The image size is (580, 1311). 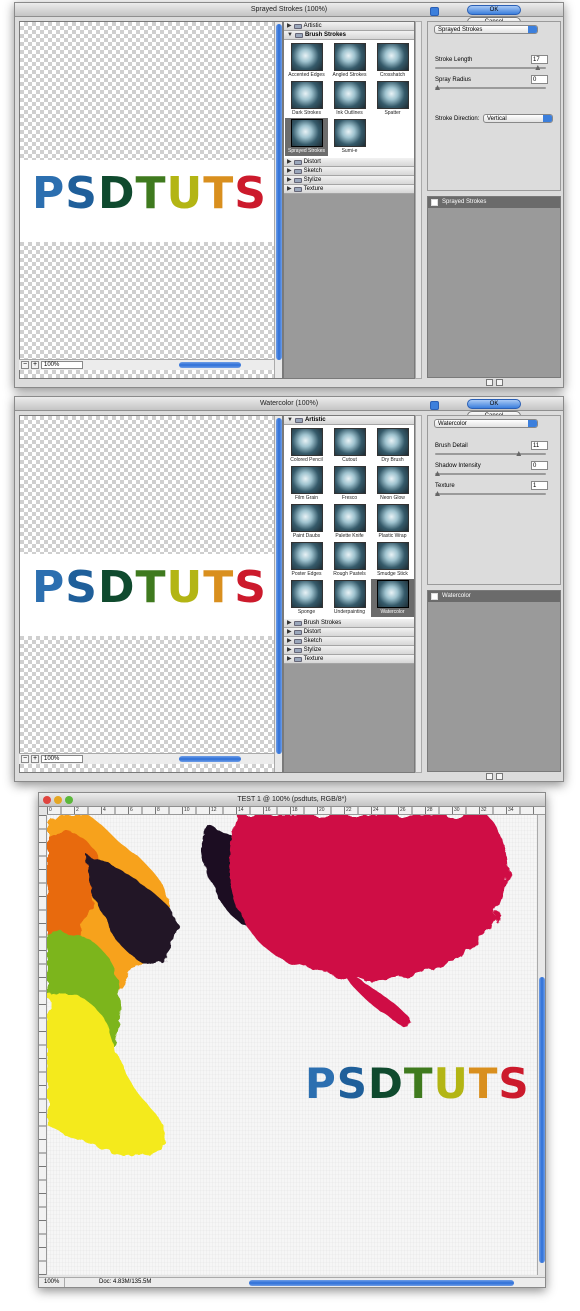 What do you see at coordinates (430, 810) in the screenshot?
I see `ruler-label: 28` at bounding box center [430, 810].